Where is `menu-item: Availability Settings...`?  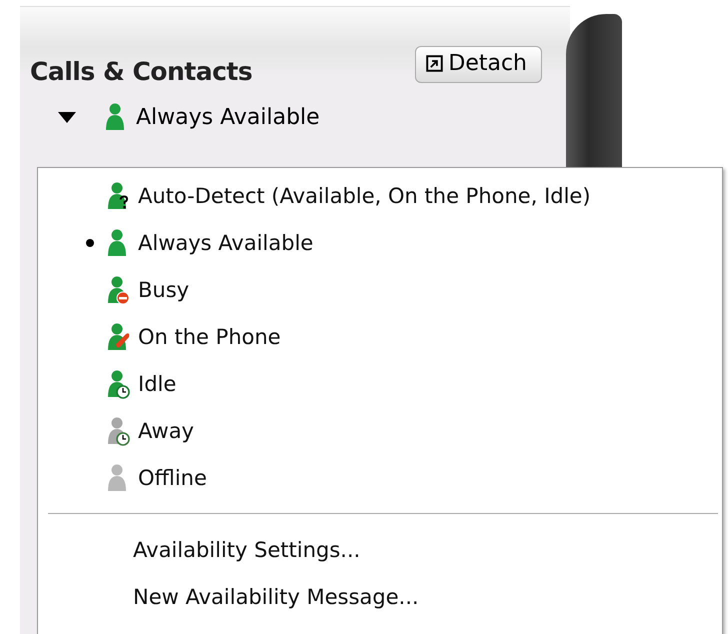 menu-item: Availability Settings... is located at coordinates (380, 549).